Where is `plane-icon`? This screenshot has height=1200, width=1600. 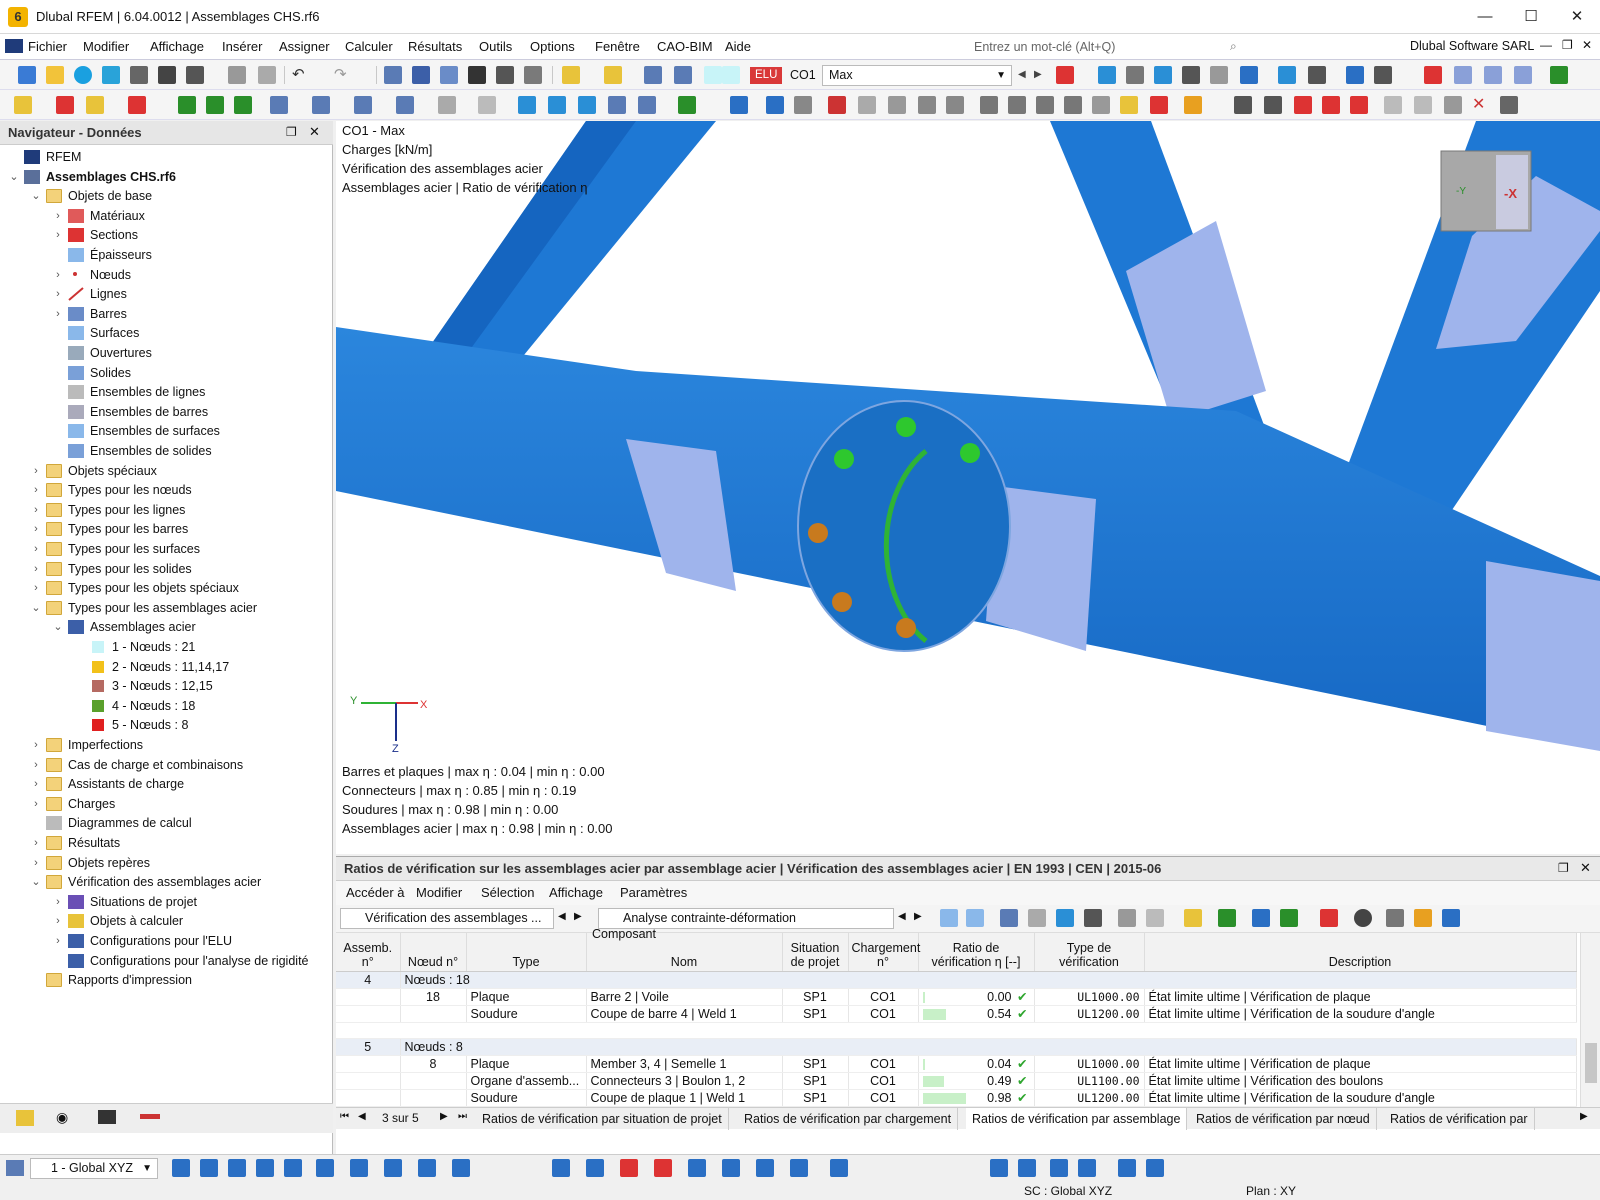
plane-icon is located at coordinates (867, 105).